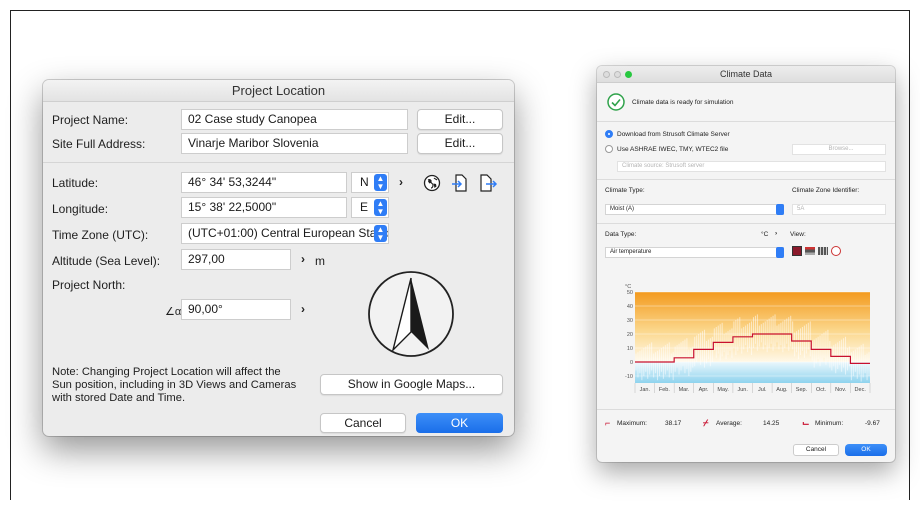  What do you see at coordinates (826, 190) in the screenshot?
I see `climate-zone-label: Climate Zone Identifier:` at bounding box center [826, 190].